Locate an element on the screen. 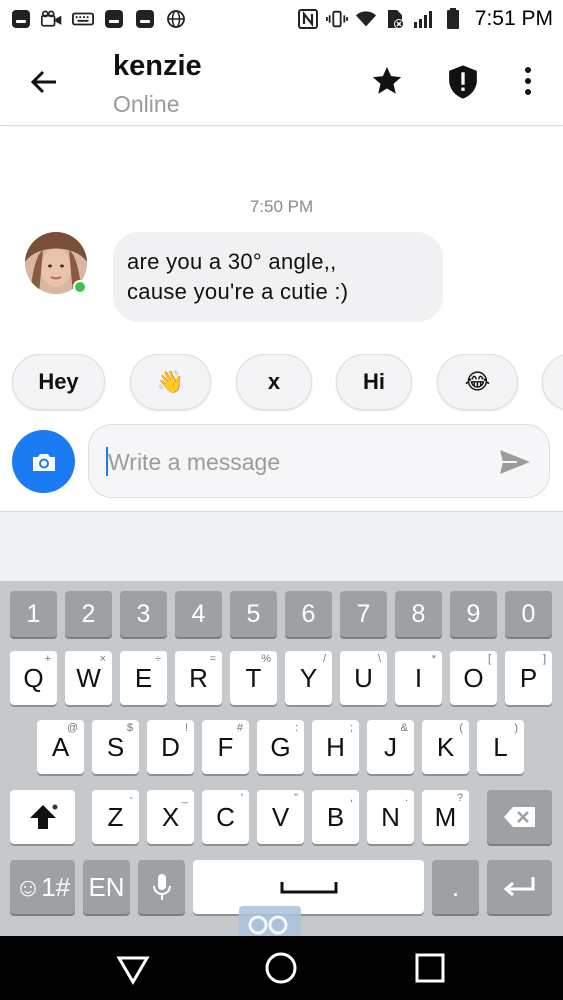  key-p: P] is located at coordinates (528, 678).